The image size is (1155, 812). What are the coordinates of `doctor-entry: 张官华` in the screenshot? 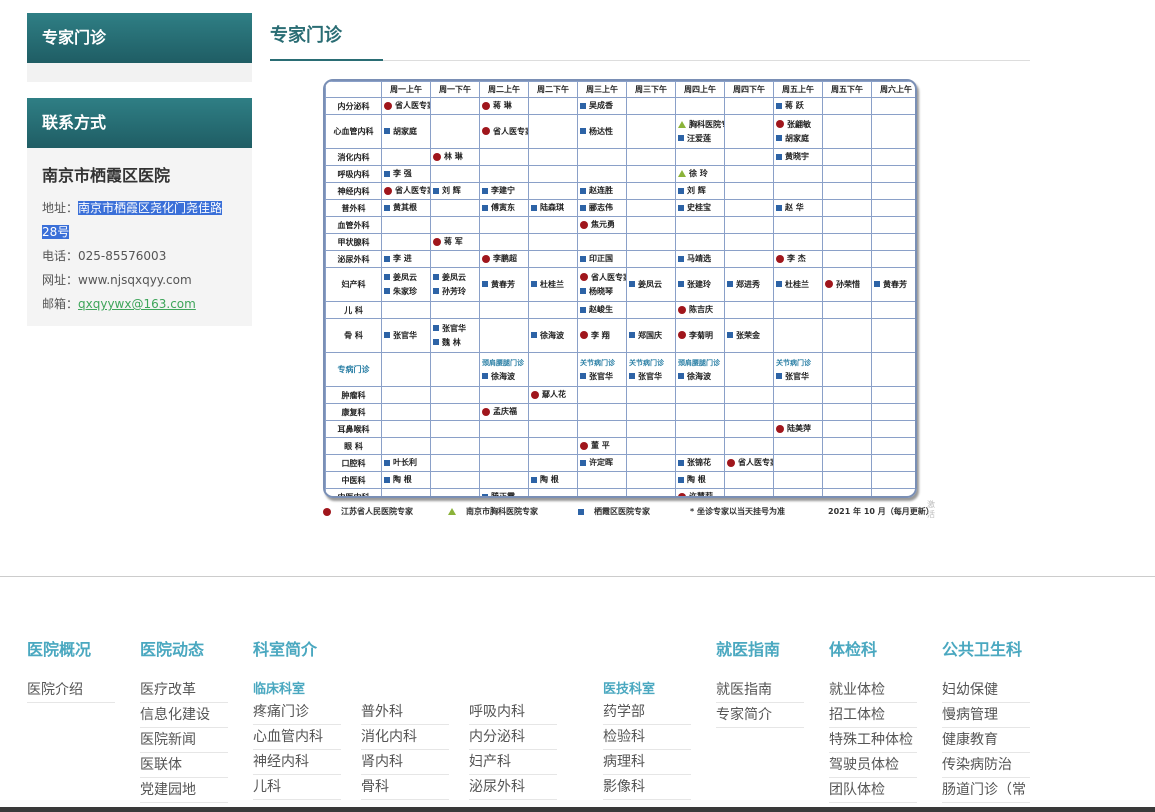 It's located at (651, 377).